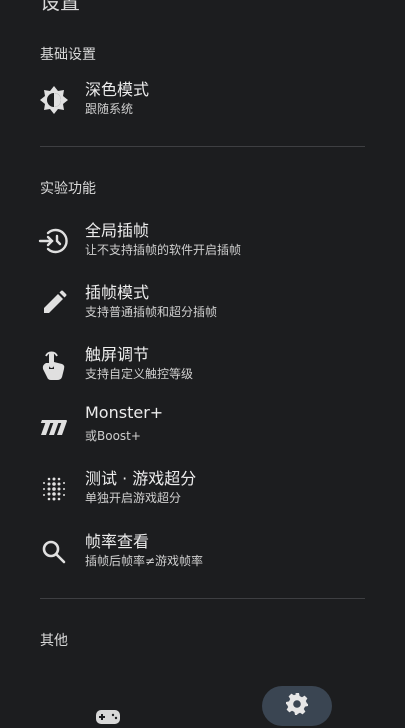 The width and height of the screenshot is (405, 728). I want to click on item-subtitle: 支持普通插帧和超分插帧, so click(151, 312).